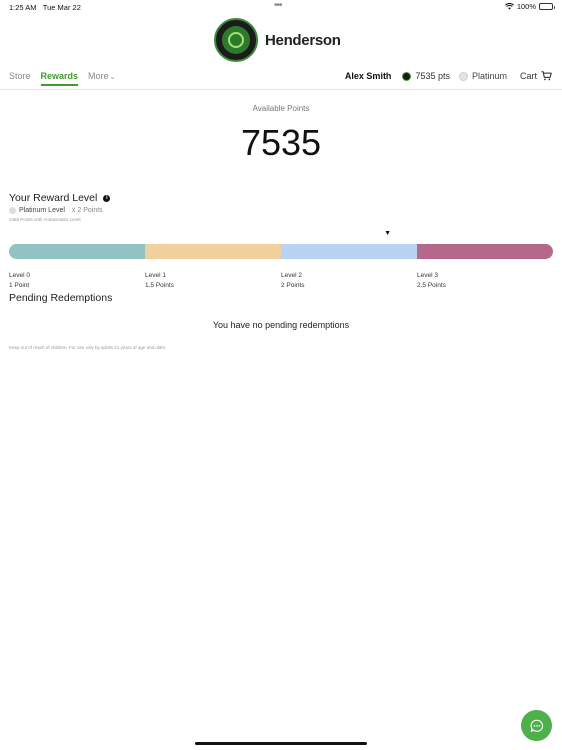 The width and height of the screenshot is (562, 750). What do you see at coordinates (159, 285) in the screenshot?
I see `level-points: 1.5 Points` at bounding box center [159, 285].